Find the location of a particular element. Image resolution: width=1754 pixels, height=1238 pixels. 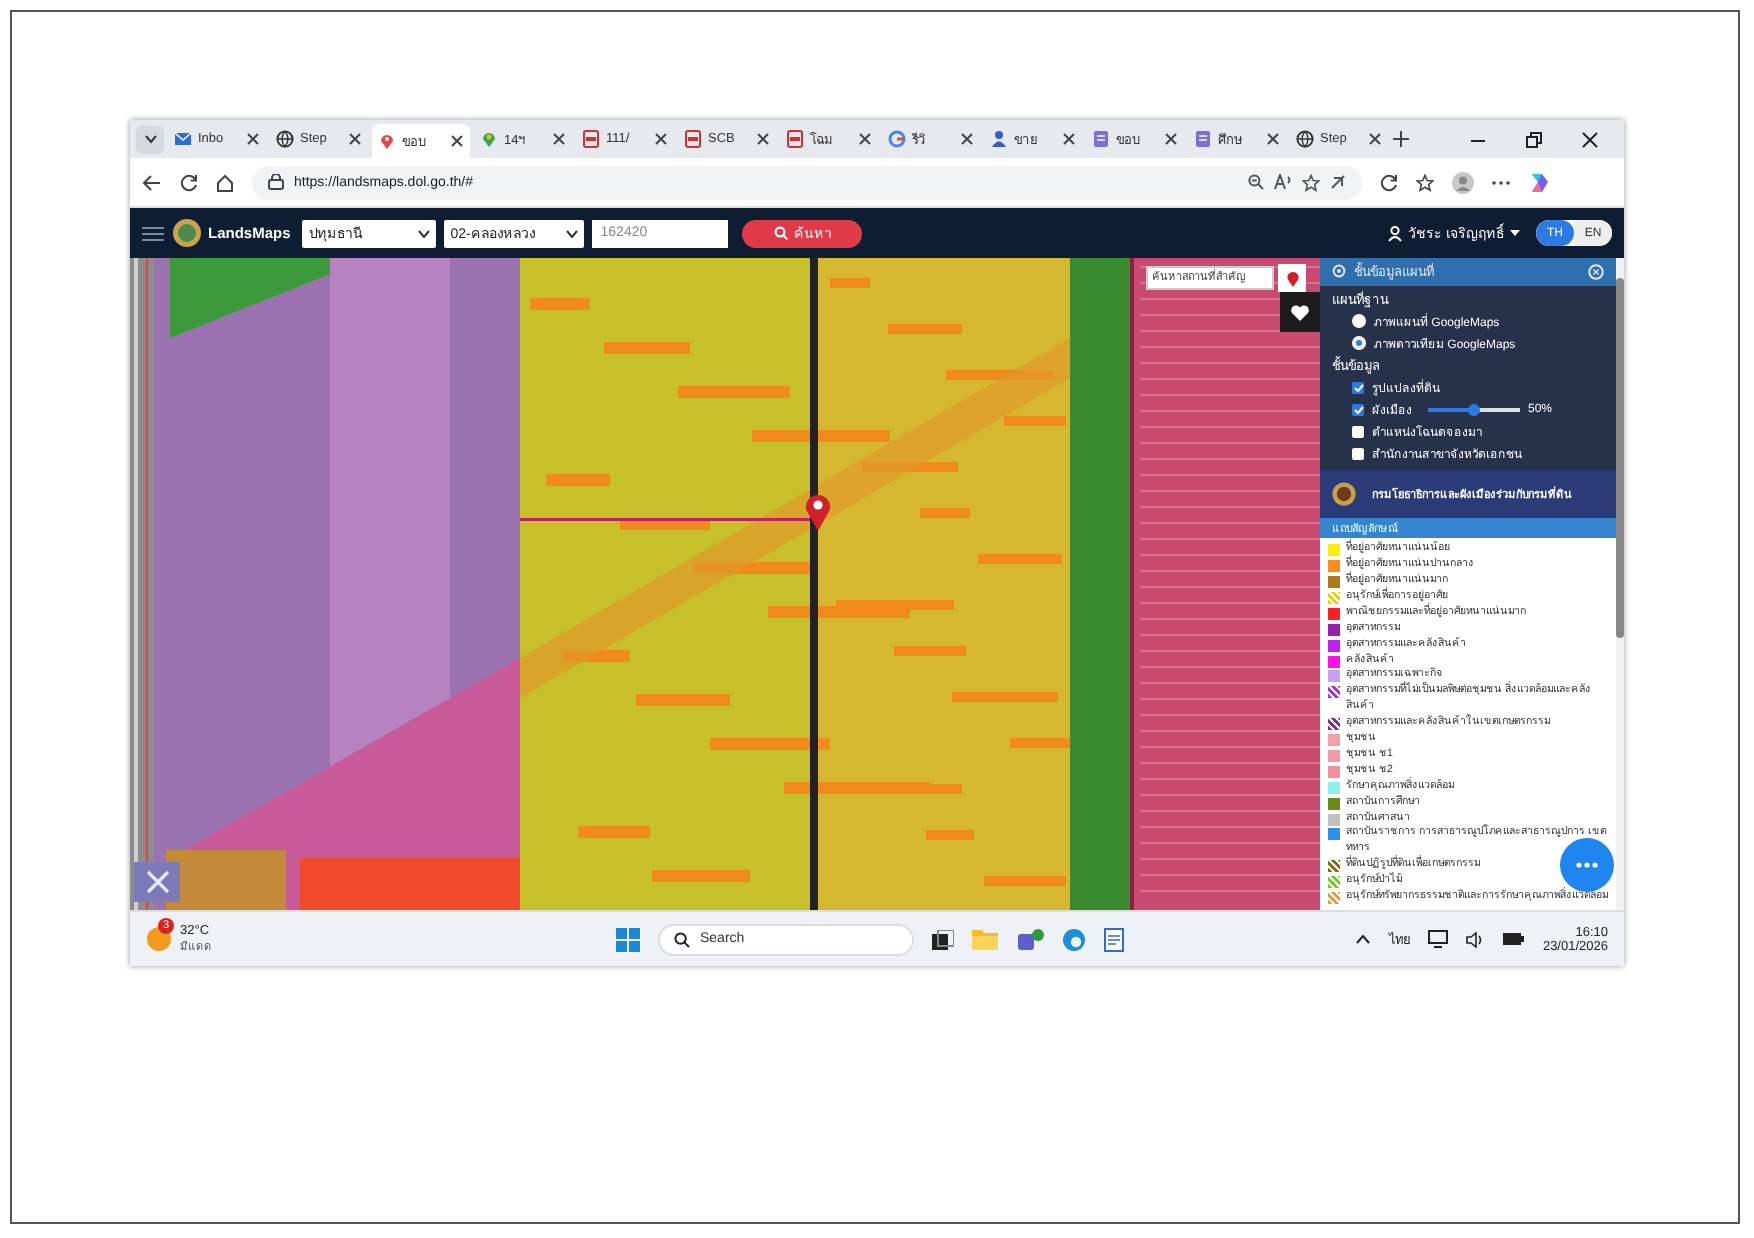

read-aloud-icon is located at coordinates (1283, 182).